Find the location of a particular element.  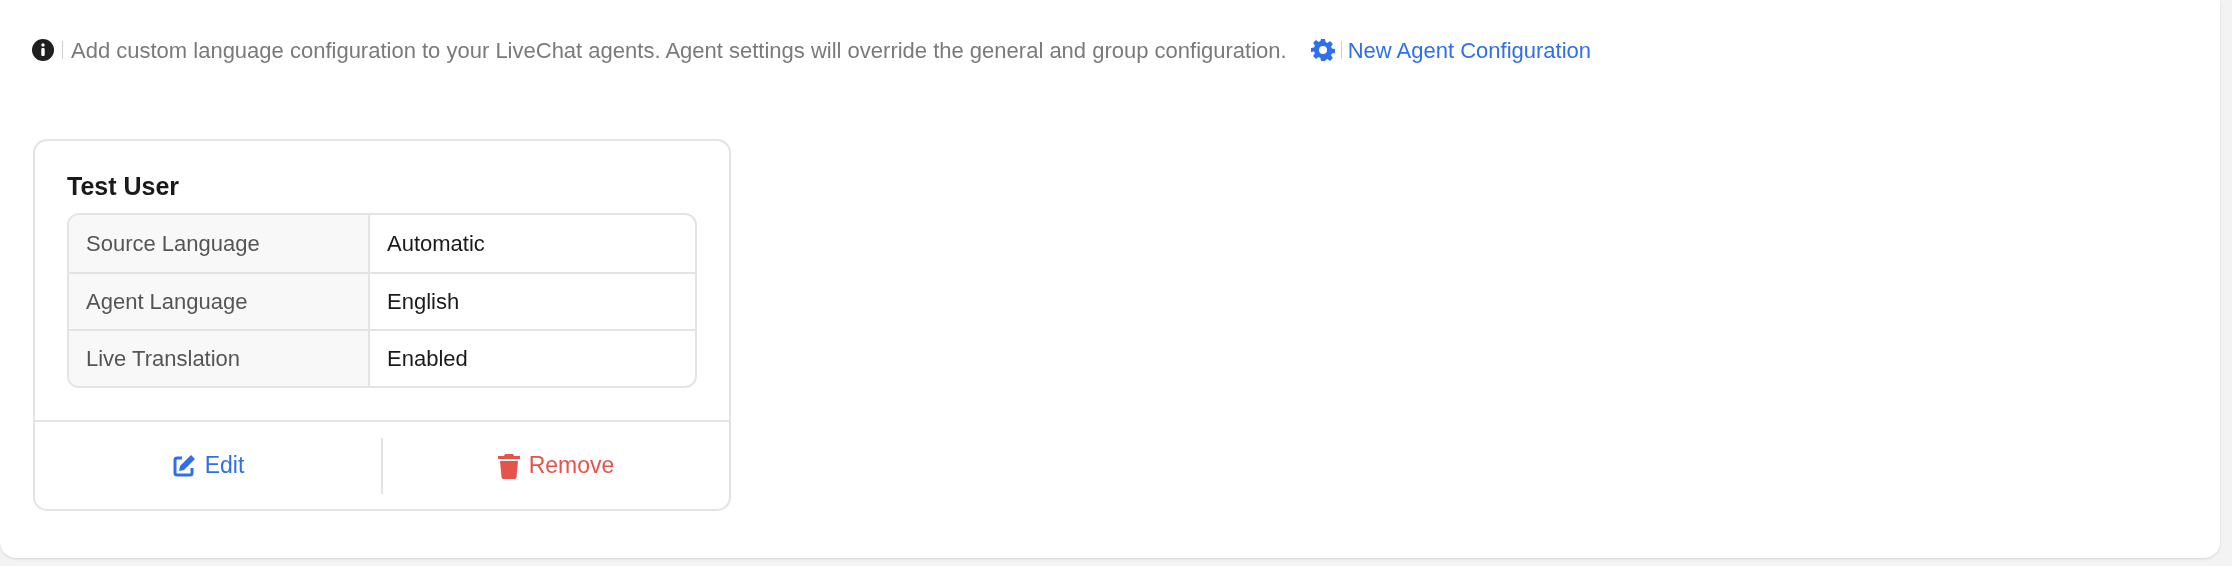

trash-icon is located at coordinates (508, 465).